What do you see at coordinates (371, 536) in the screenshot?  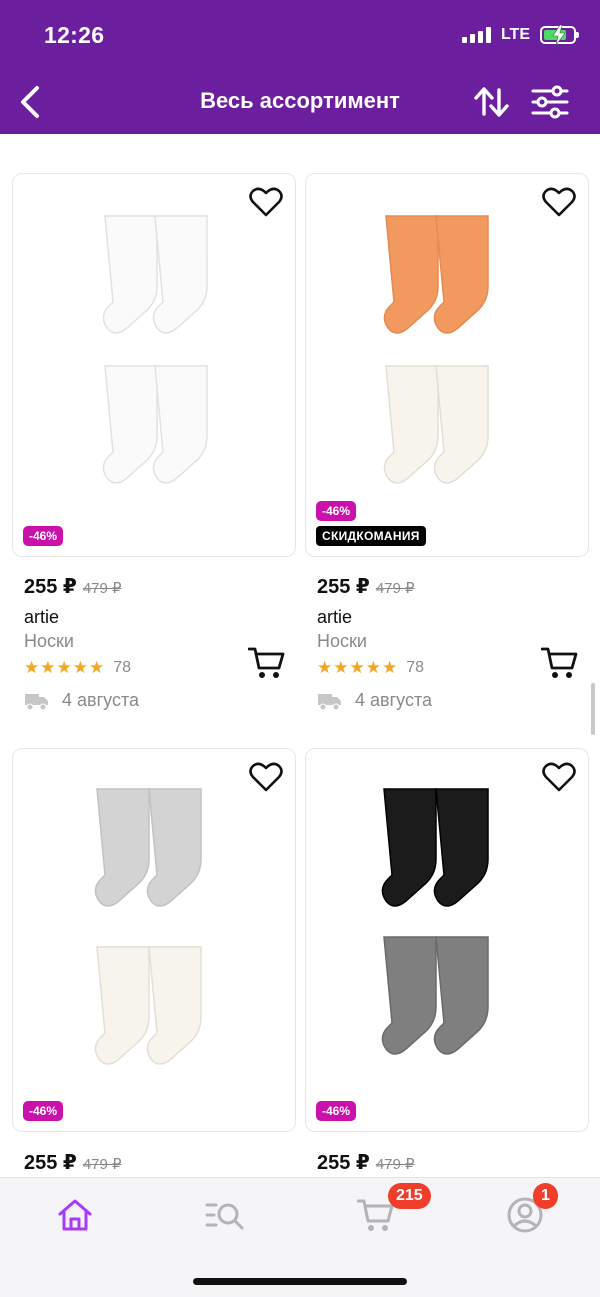 I see `promo-badge: СКИДКОМАНИЯ` at bounding box center [371, 536].